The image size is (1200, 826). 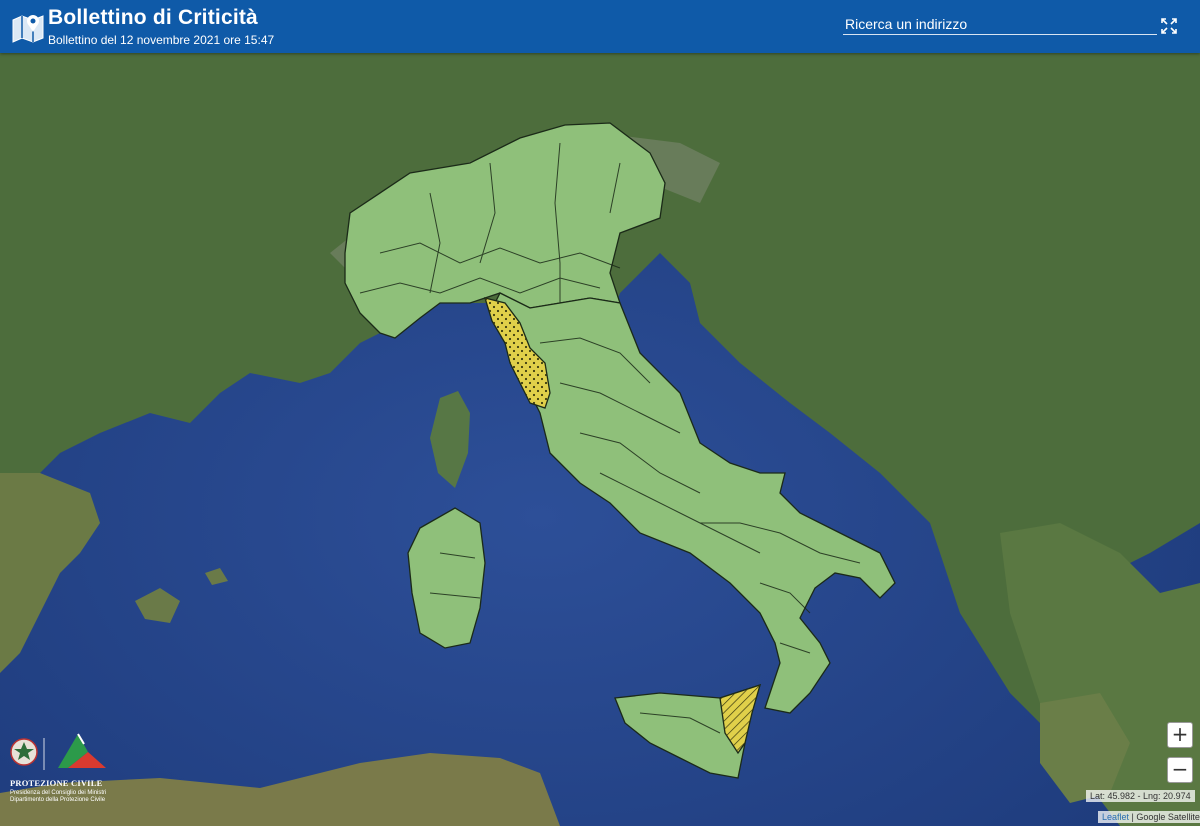 I want to click on map-attribution: Leaflet | Google Satellite, so click(x=1149, y=817).